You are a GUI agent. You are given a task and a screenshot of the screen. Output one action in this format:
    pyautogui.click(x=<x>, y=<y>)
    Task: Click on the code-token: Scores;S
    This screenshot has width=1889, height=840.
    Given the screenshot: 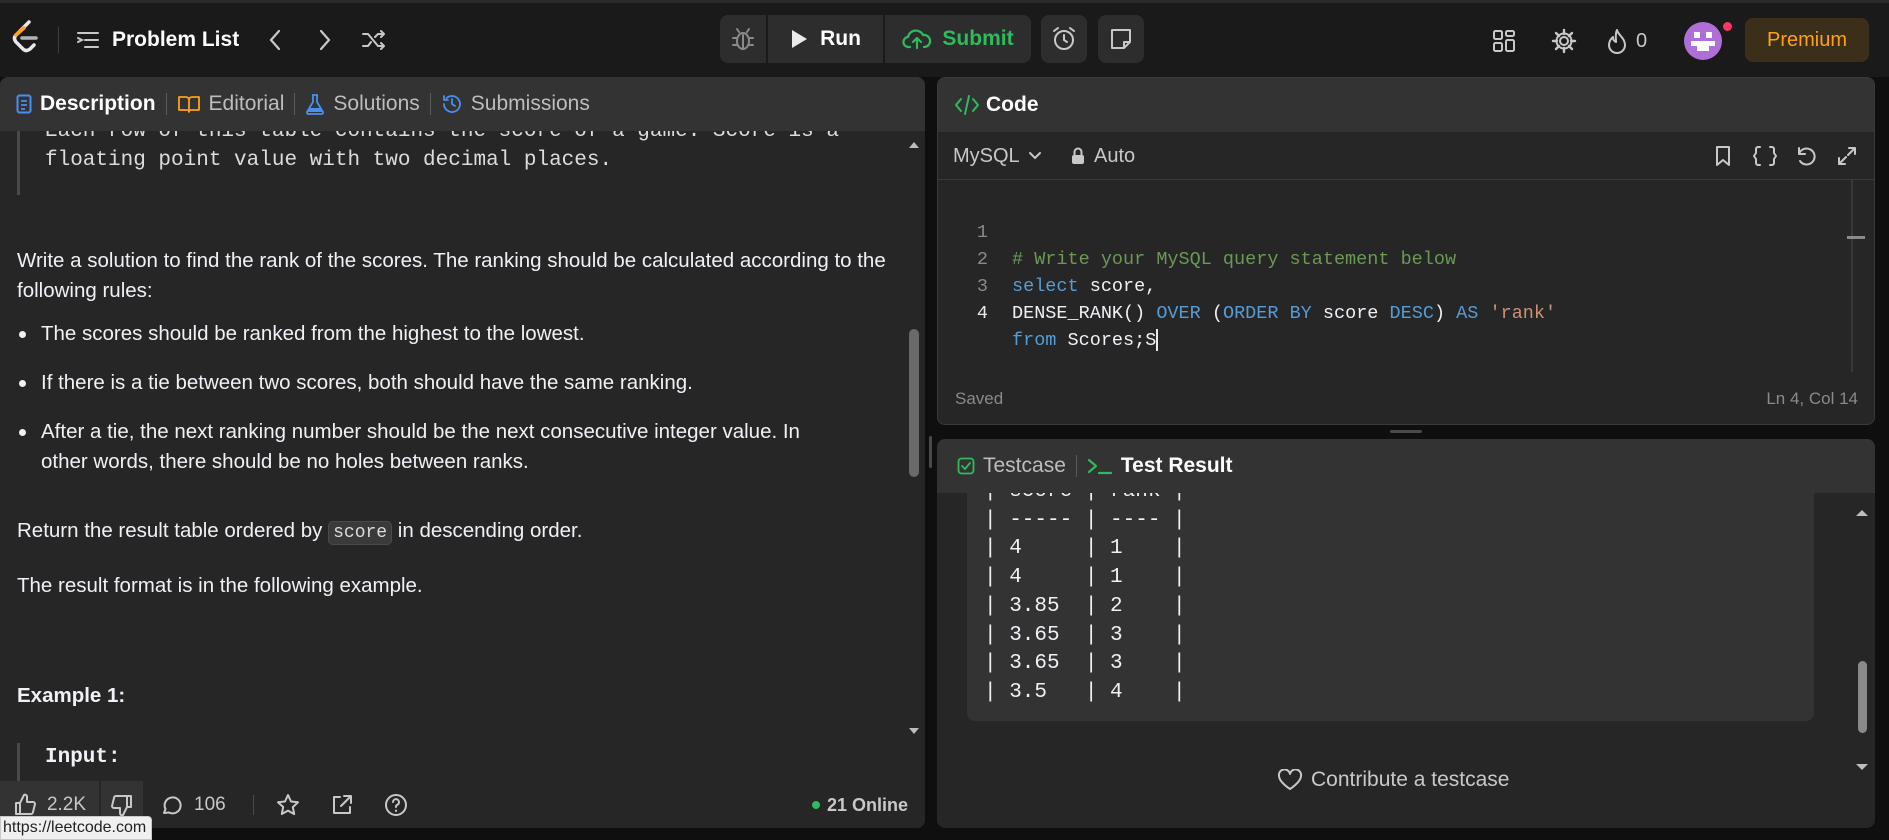 What is the action you would take?
    pyautogui.click(x=1106, y=340)
    